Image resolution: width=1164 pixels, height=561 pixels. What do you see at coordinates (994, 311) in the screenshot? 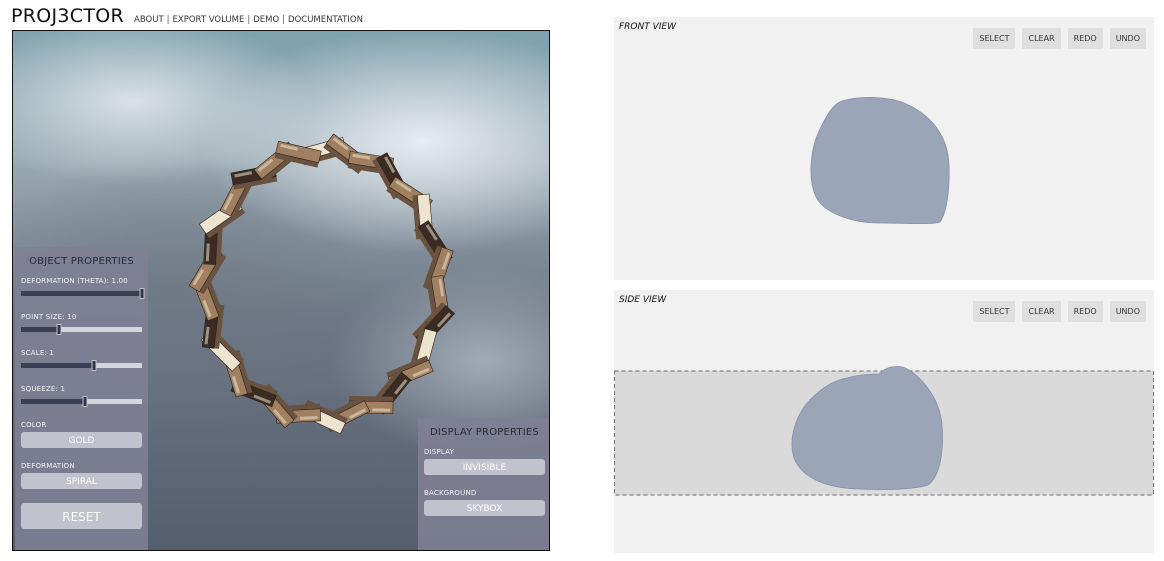
I see `side-select-button: SELECT` at bounding box center [994, 311].